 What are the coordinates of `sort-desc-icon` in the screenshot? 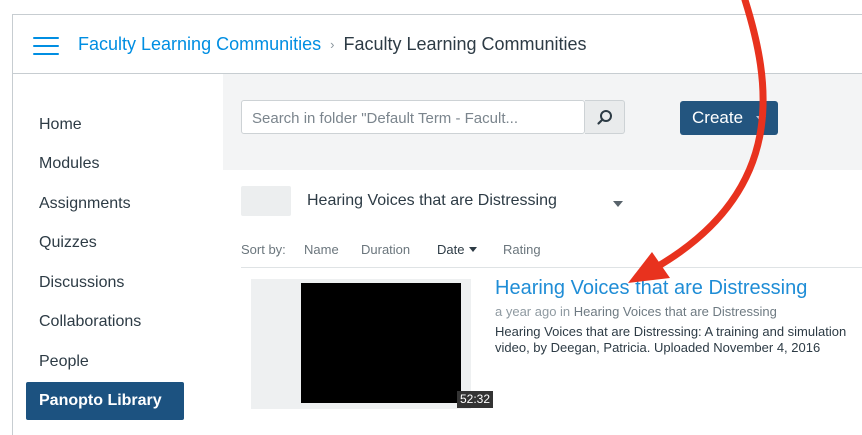 It's located at (473, 249).